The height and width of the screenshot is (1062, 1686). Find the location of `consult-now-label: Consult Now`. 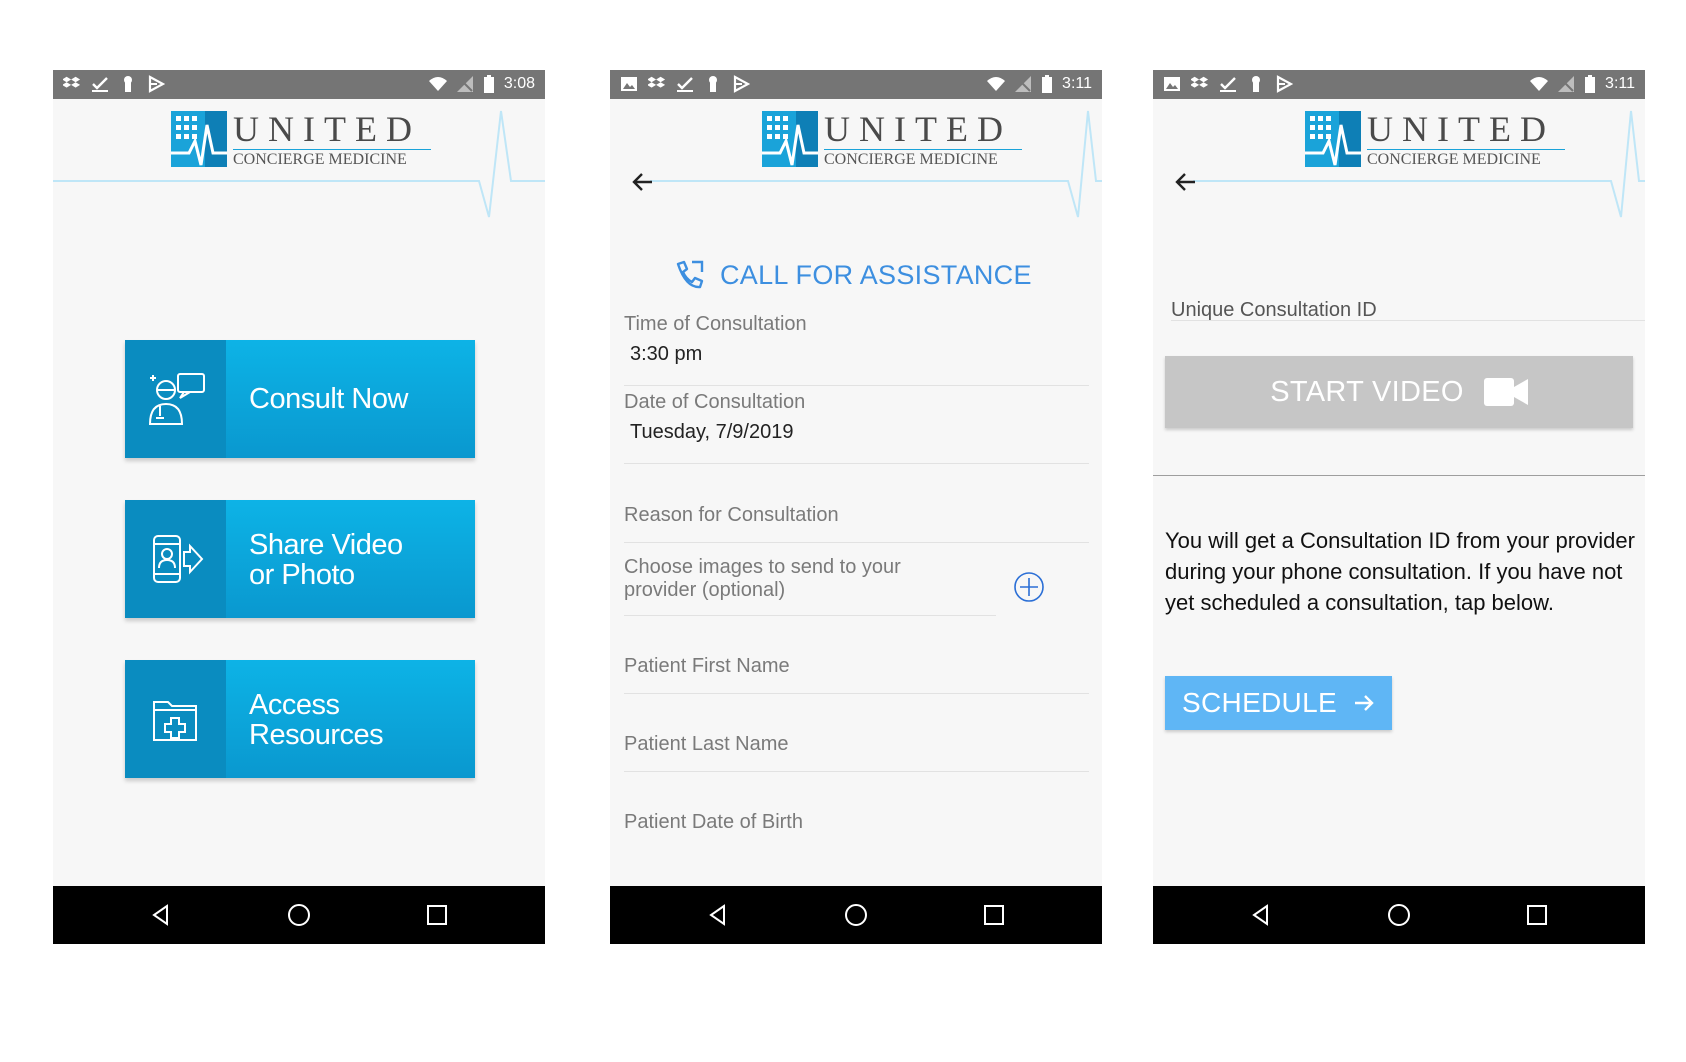

consult-now-label: Consult Now is located at coordinates (328, 399).